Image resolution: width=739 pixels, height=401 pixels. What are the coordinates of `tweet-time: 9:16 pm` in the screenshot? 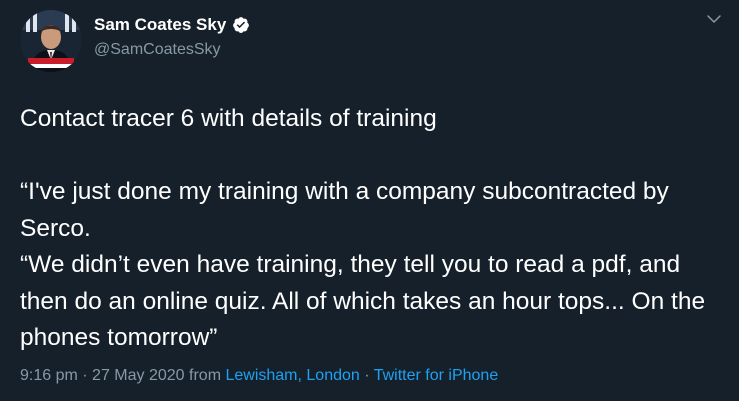 It's located at (49, 375).